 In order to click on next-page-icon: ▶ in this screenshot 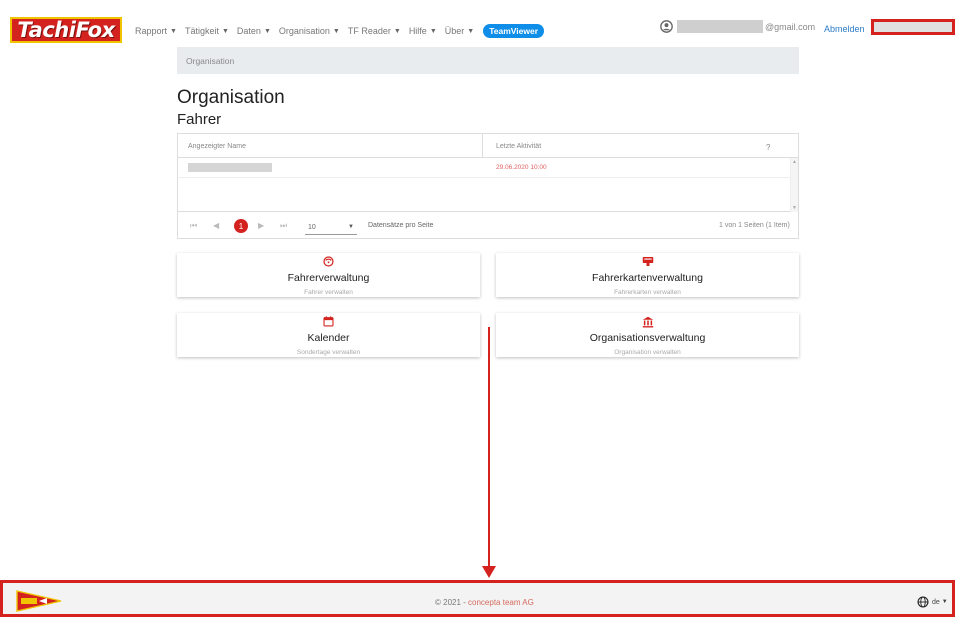, I will do `click(261, 225)`.